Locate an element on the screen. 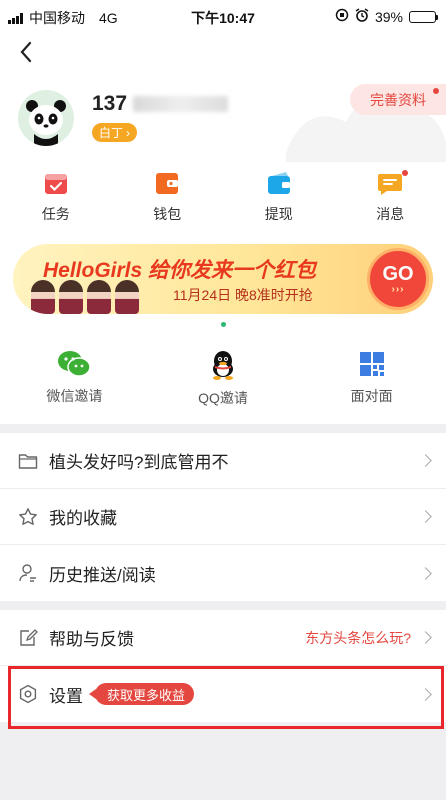 The width and height of the screenshot is (446, 800). invite-label: 面对面 is located at coordinates (371, 396).